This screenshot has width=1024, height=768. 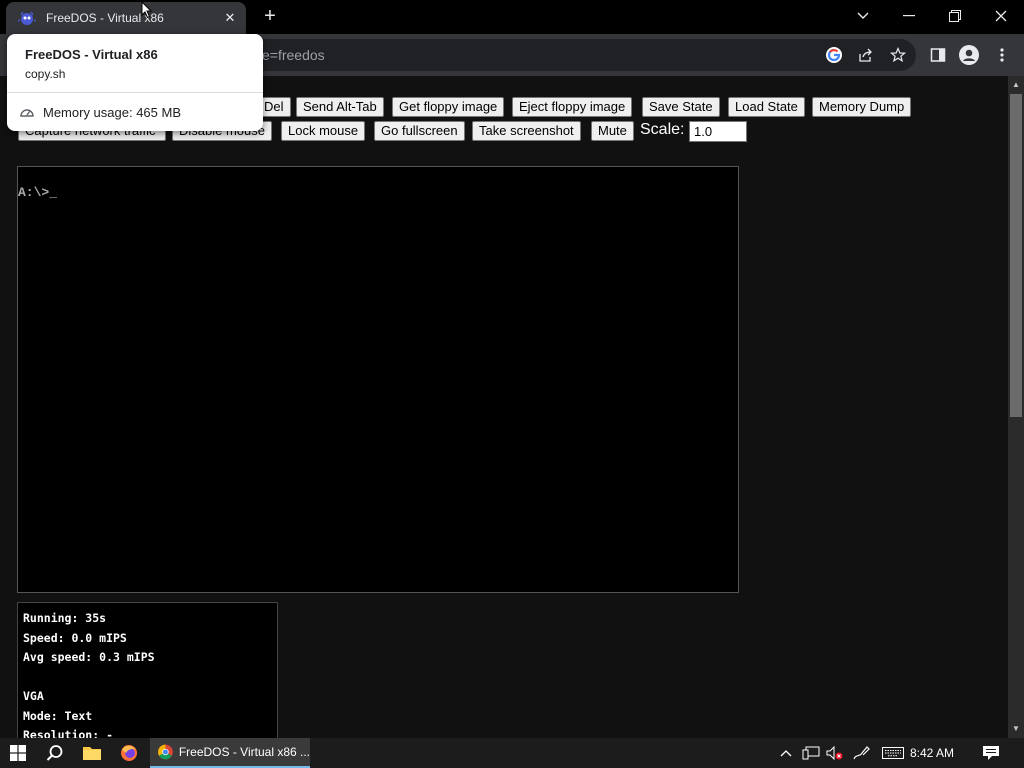 I want to click on start-button, so click(x=18, y=753).